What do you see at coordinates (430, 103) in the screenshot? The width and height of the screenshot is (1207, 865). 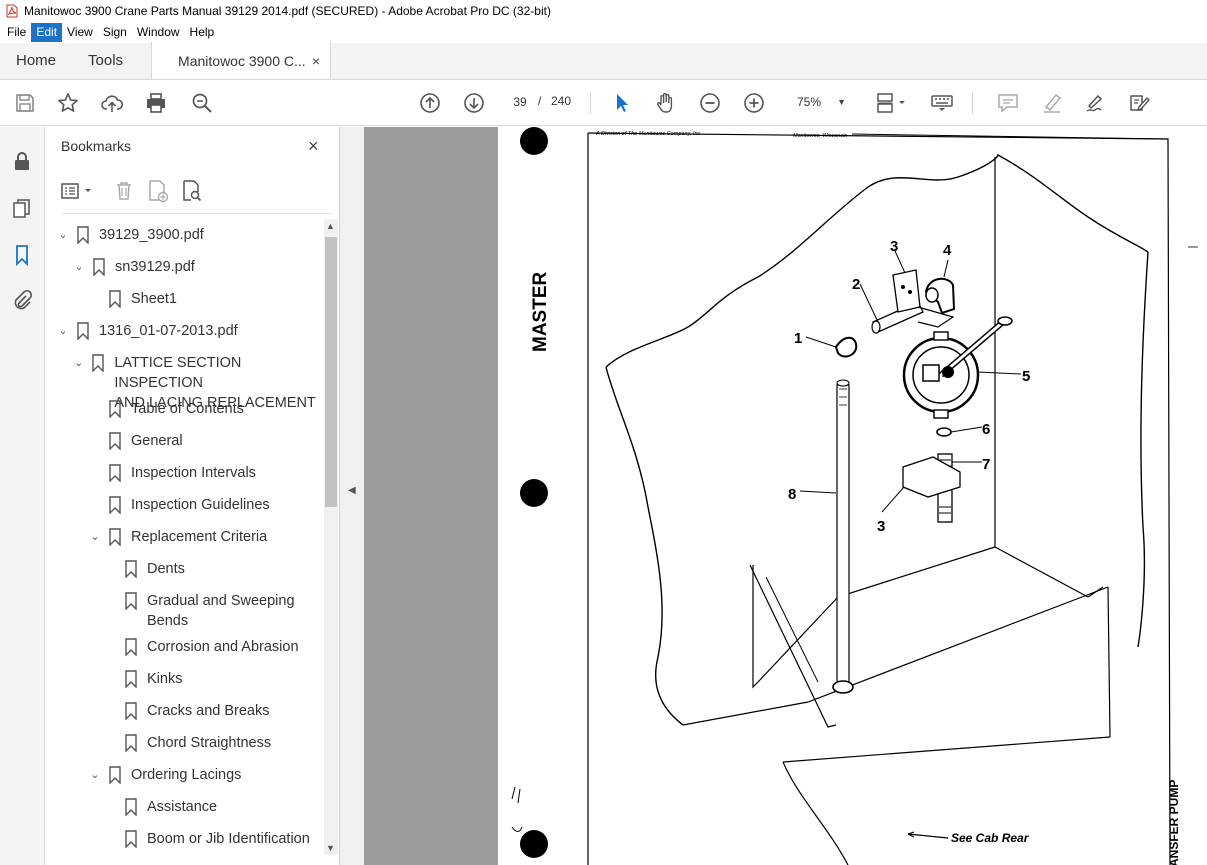 I see `prev-page-icon` at bounding box center [430, 103].